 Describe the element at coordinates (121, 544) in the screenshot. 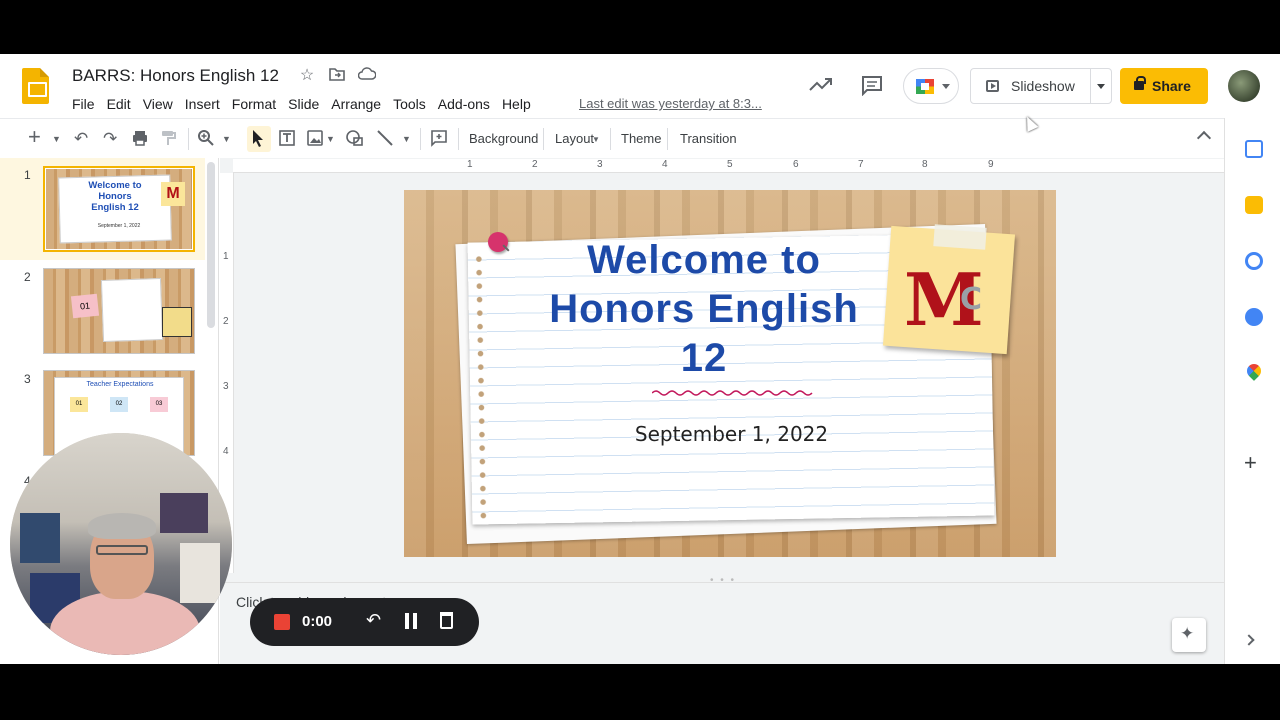

I see `webcam-overlay` at that location.